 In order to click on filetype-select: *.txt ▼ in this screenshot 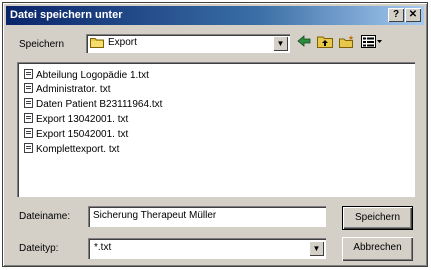, I will do `click(207, 248)`.